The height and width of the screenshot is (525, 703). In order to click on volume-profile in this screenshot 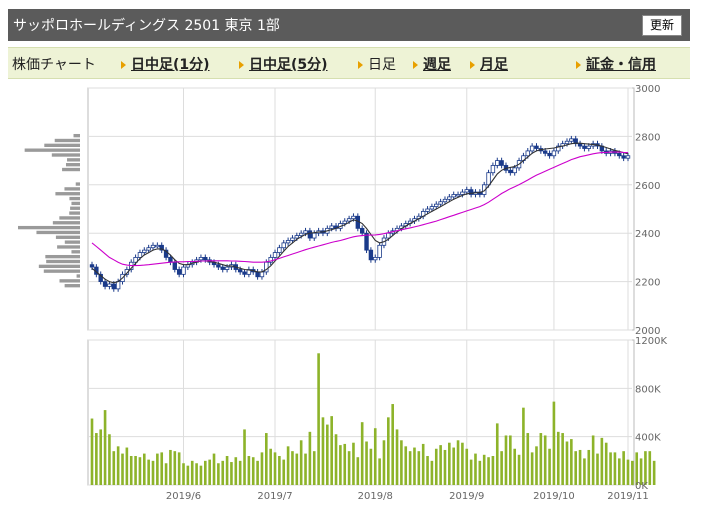, I will do `click(49, 210)`.